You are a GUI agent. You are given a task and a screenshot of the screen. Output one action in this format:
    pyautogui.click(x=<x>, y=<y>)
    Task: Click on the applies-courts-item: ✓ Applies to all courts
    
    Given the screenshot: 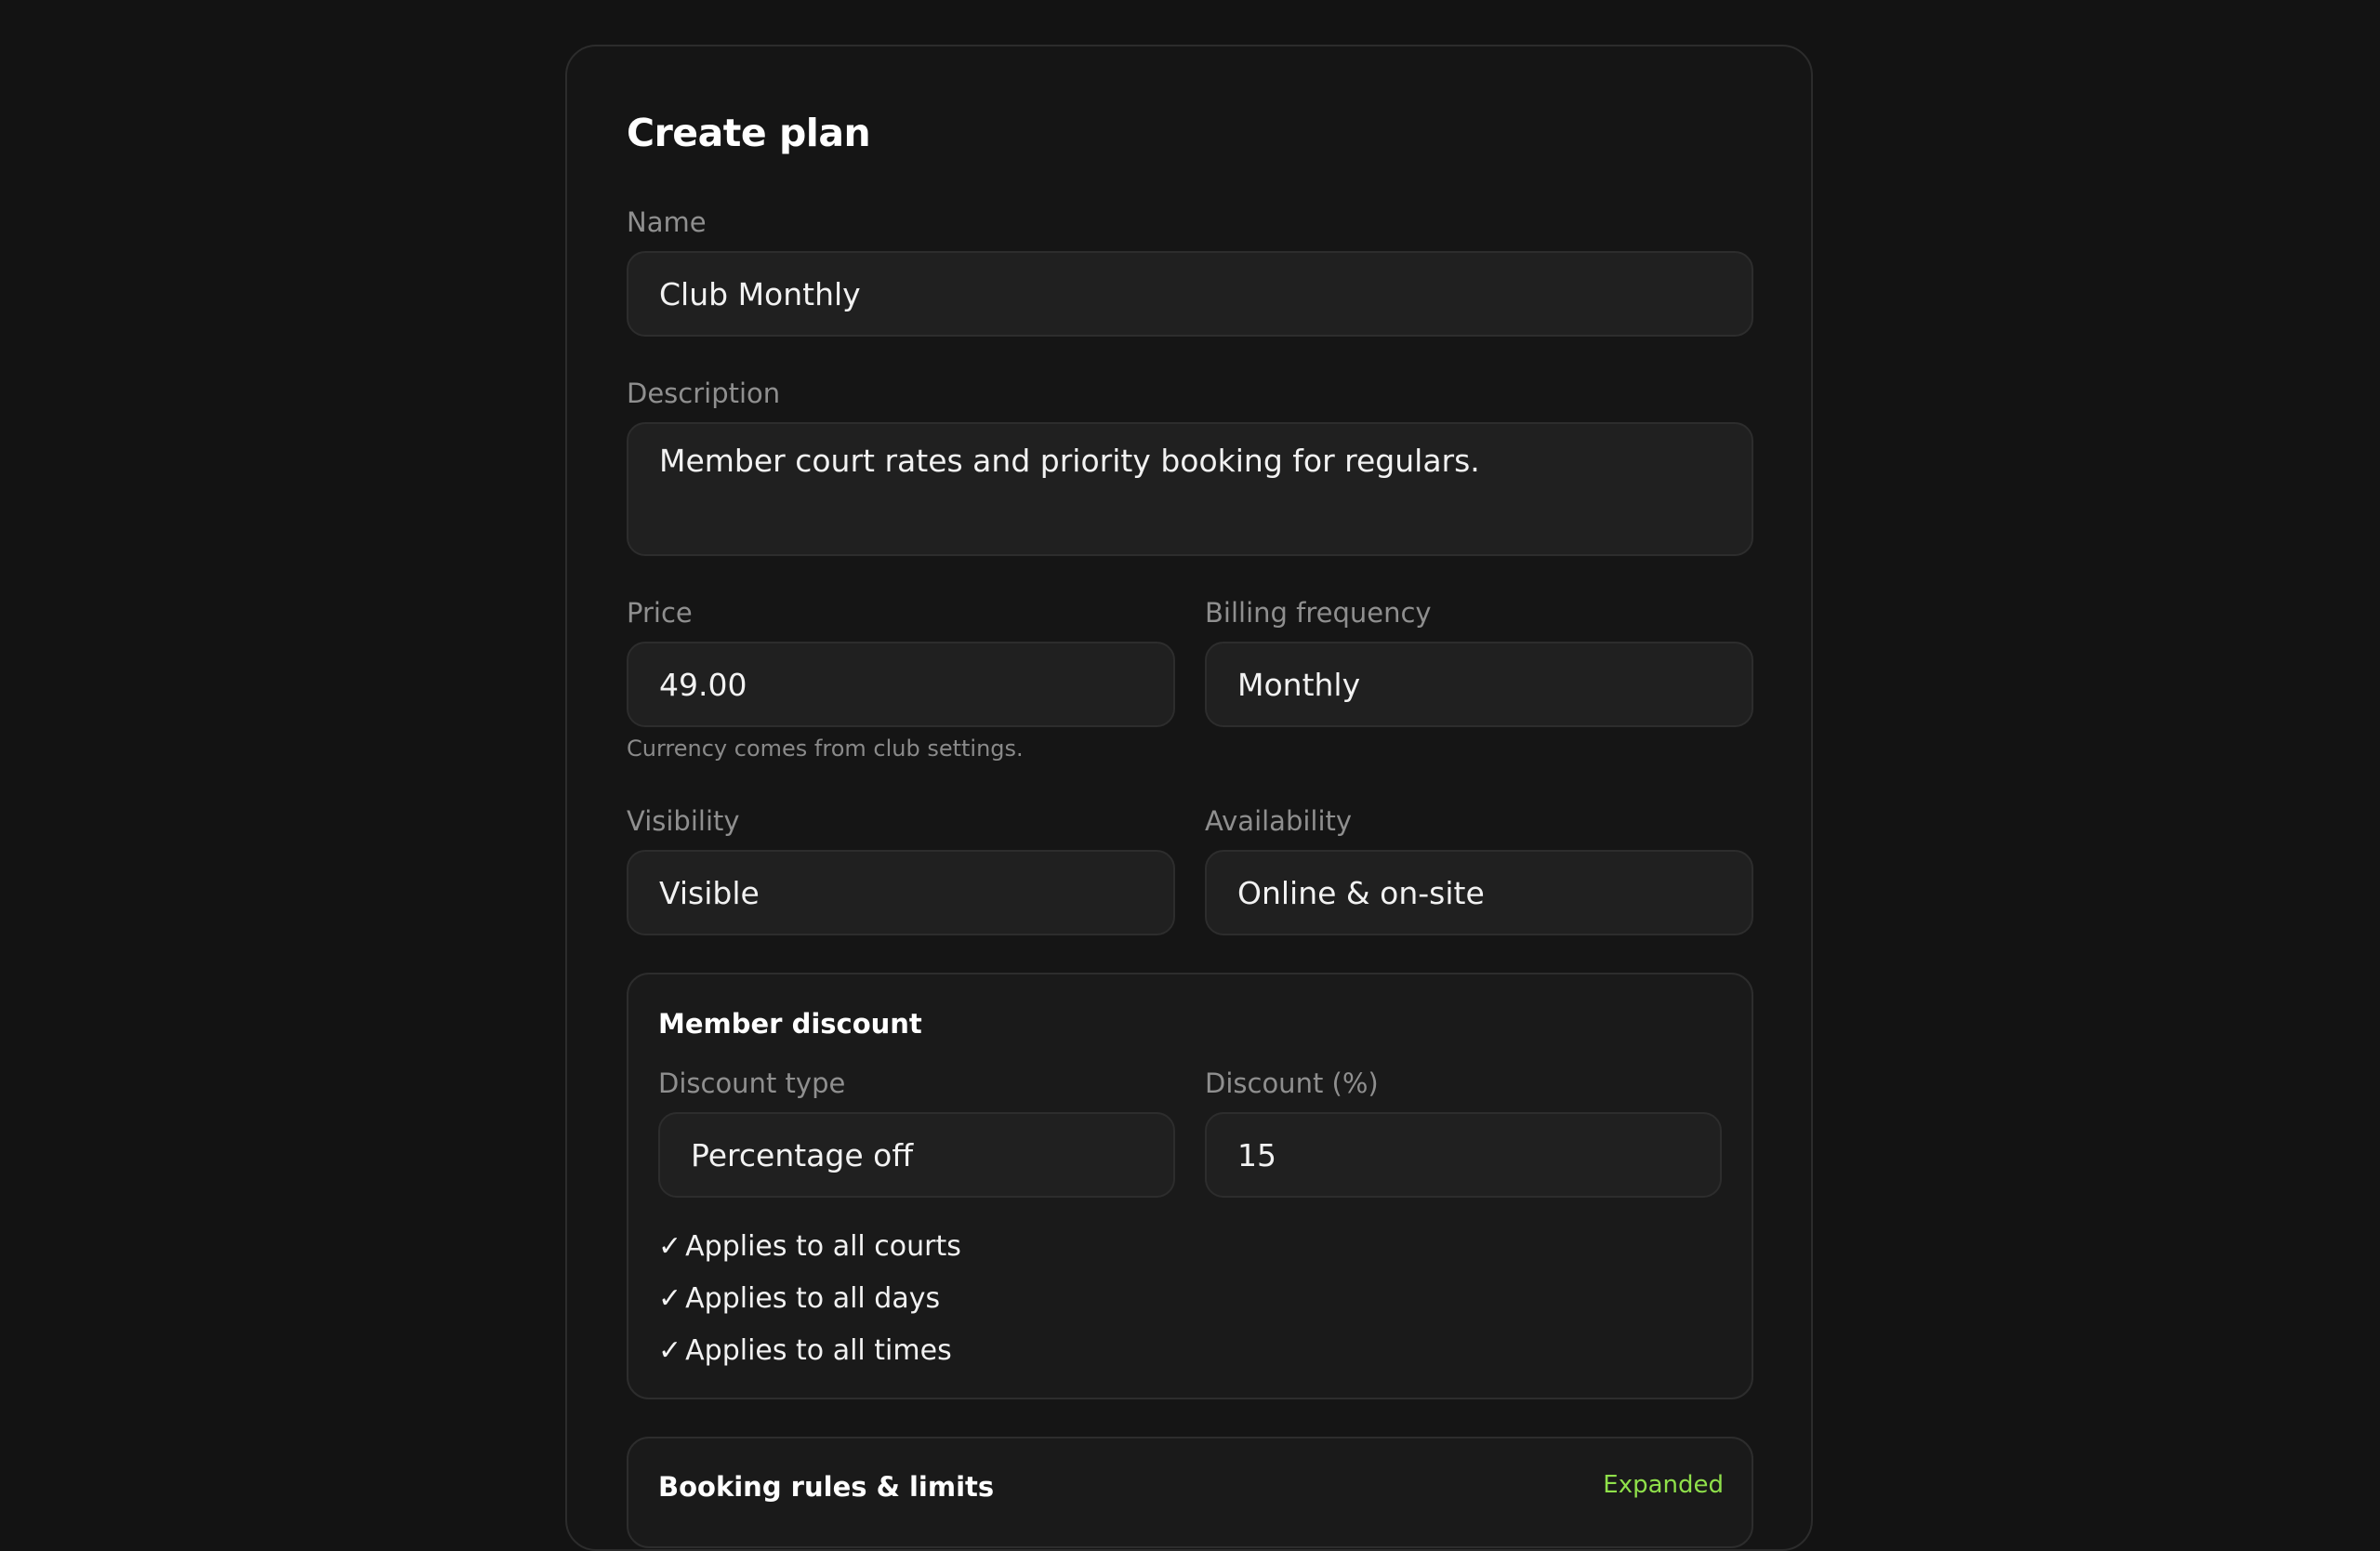 What is the action you would take?
    pyautogui.click(x=809, y=1247)
    